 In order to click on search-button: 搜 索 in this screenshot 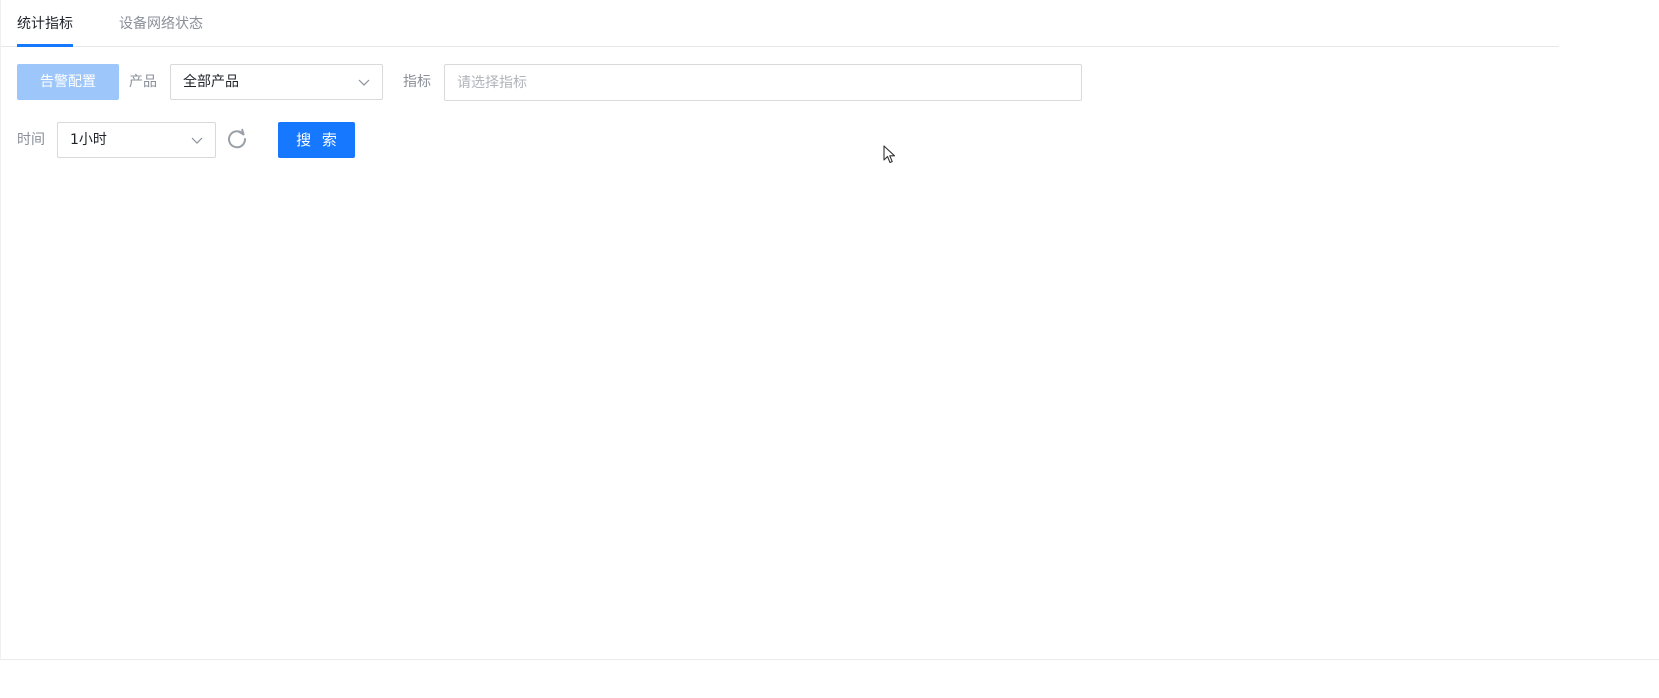, I will do `click(316, 140)`.